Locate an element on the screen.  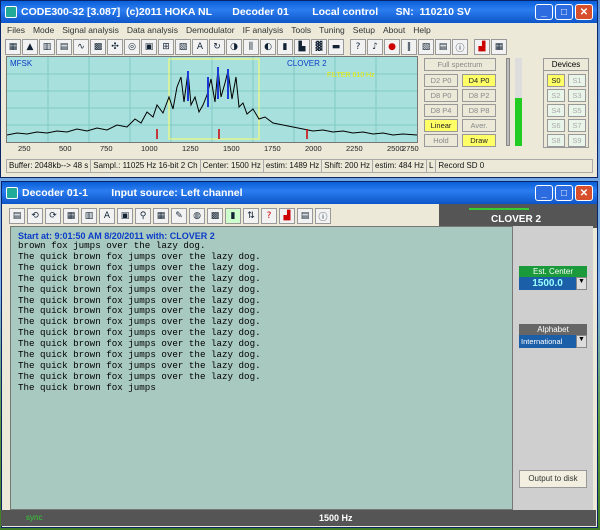
device-s4: S4 is located at coordinates (556, 110).